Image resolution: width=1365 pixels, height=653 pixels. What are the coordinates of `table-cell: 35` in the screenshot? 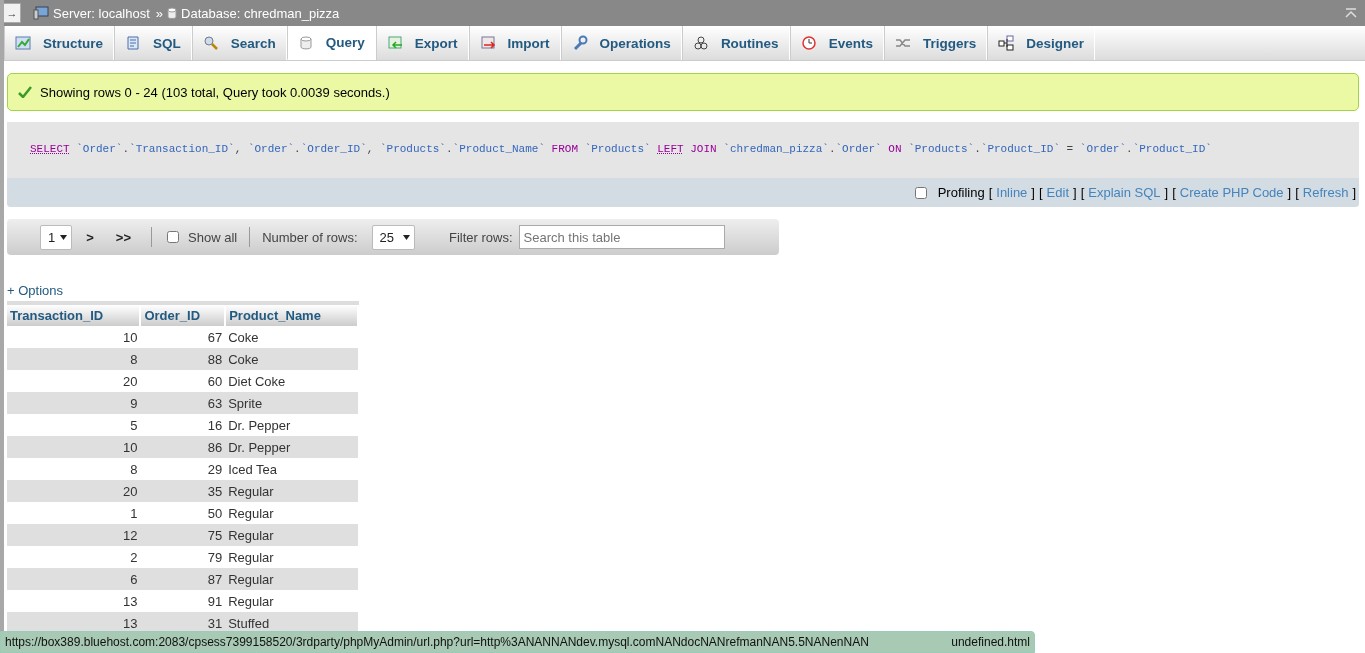 It's located at (183, 491).